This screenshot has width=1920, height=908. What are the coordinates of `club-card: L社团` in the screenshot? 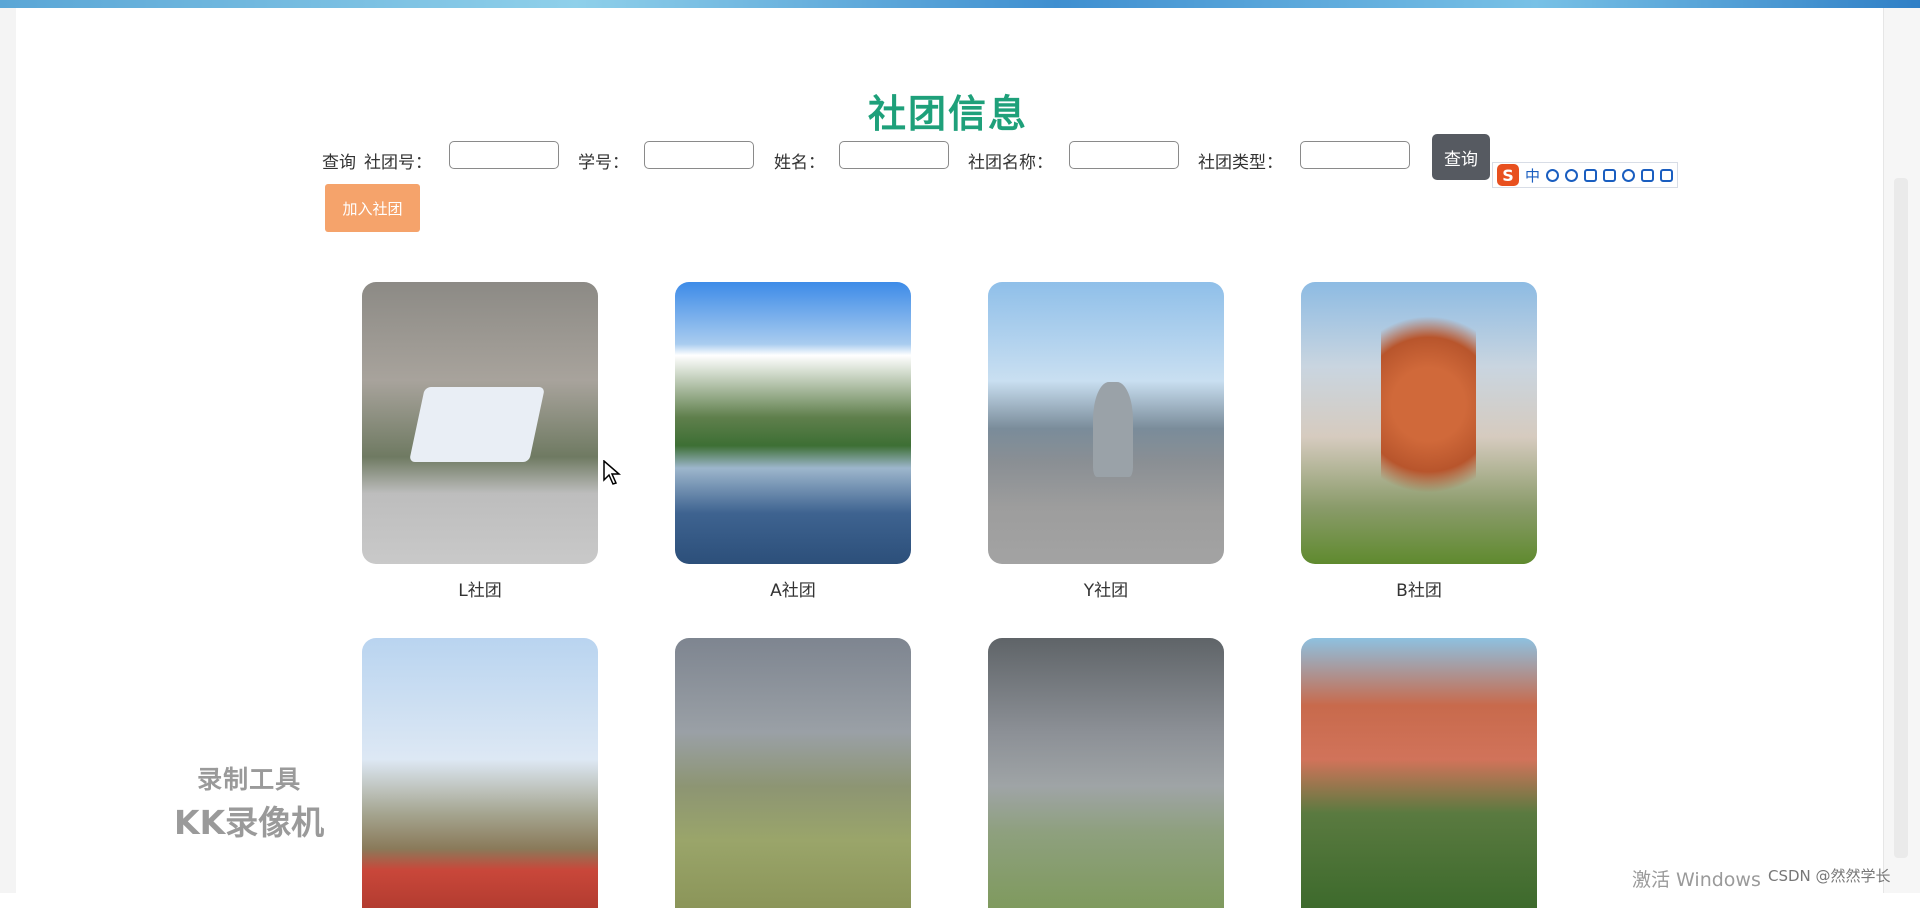 It's located at (480, 441).